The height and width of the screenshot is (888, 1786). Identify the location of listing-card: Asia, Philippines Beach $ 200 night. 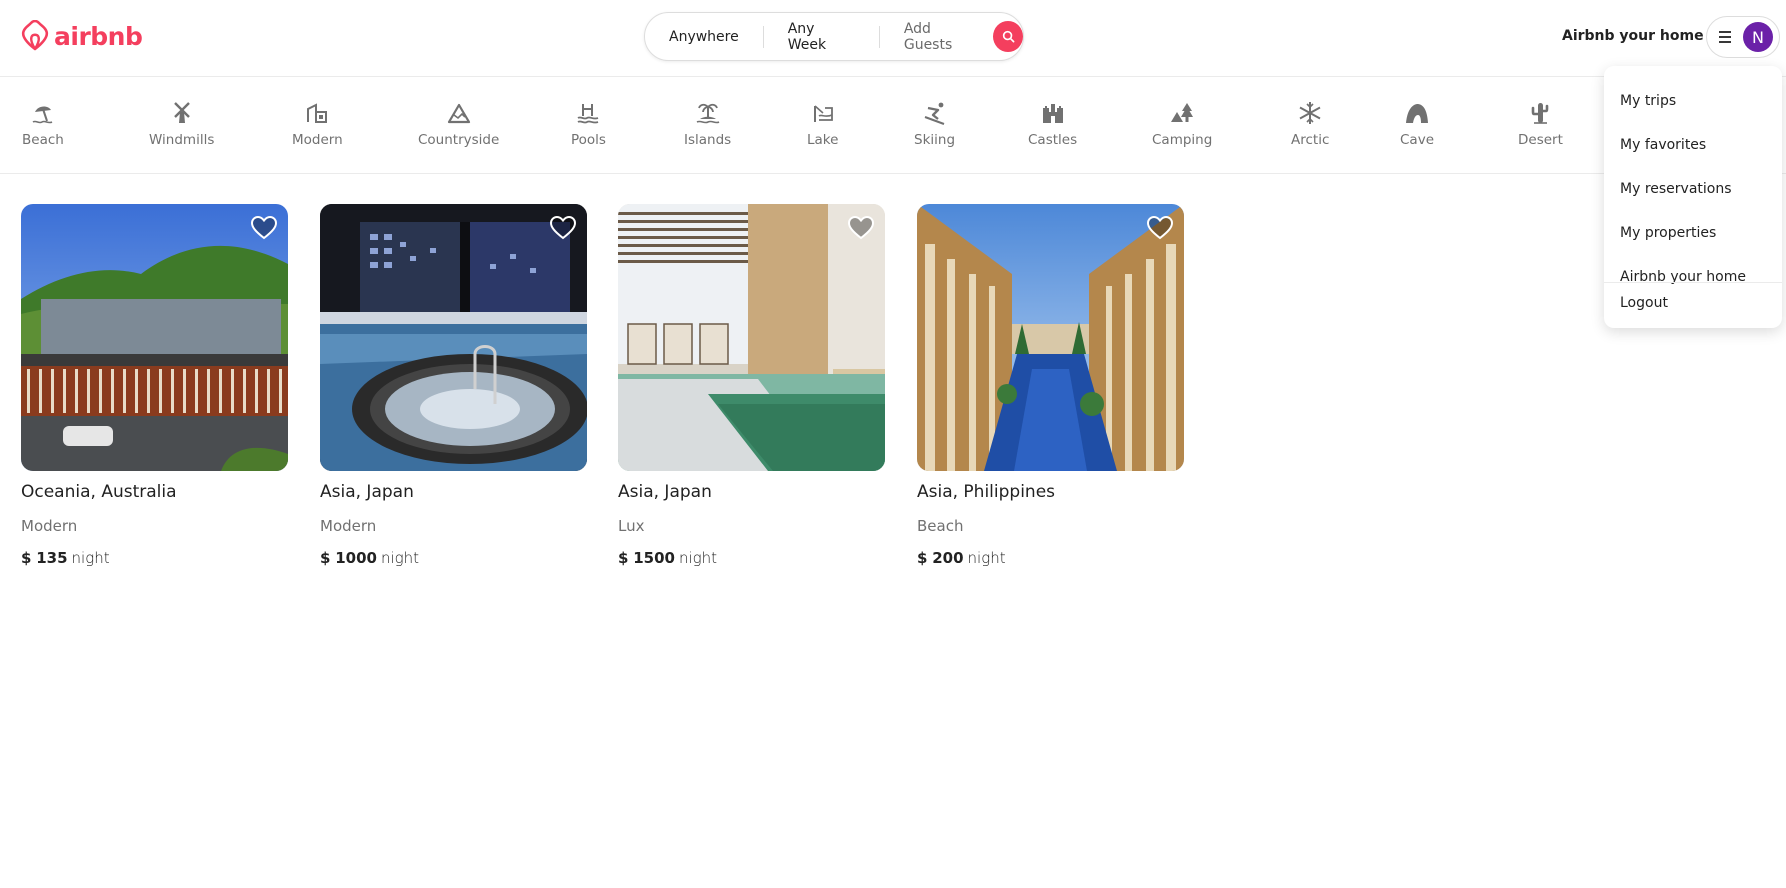
(1050, 389).